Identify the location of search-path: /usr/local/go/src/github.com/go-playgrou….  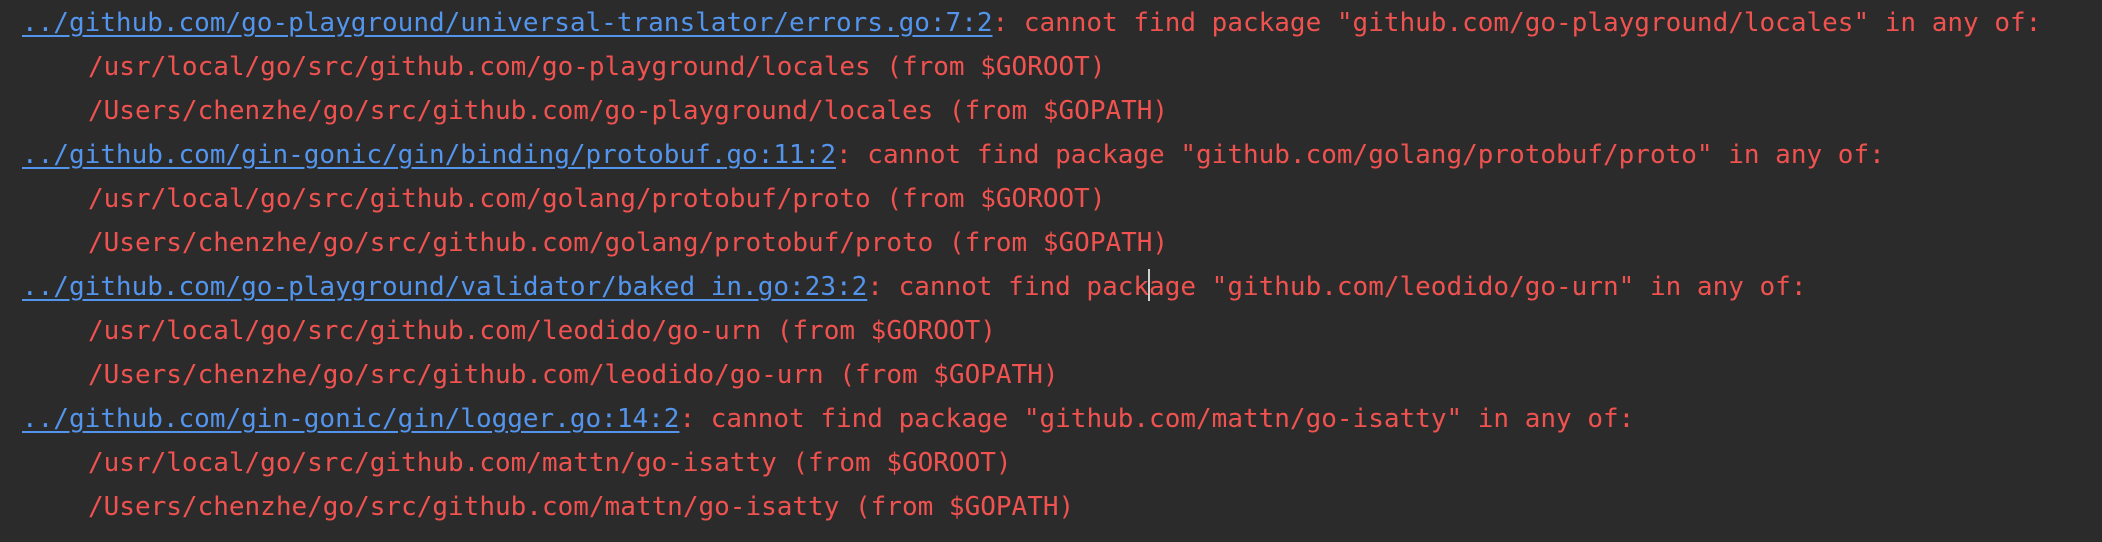
(597, 67).